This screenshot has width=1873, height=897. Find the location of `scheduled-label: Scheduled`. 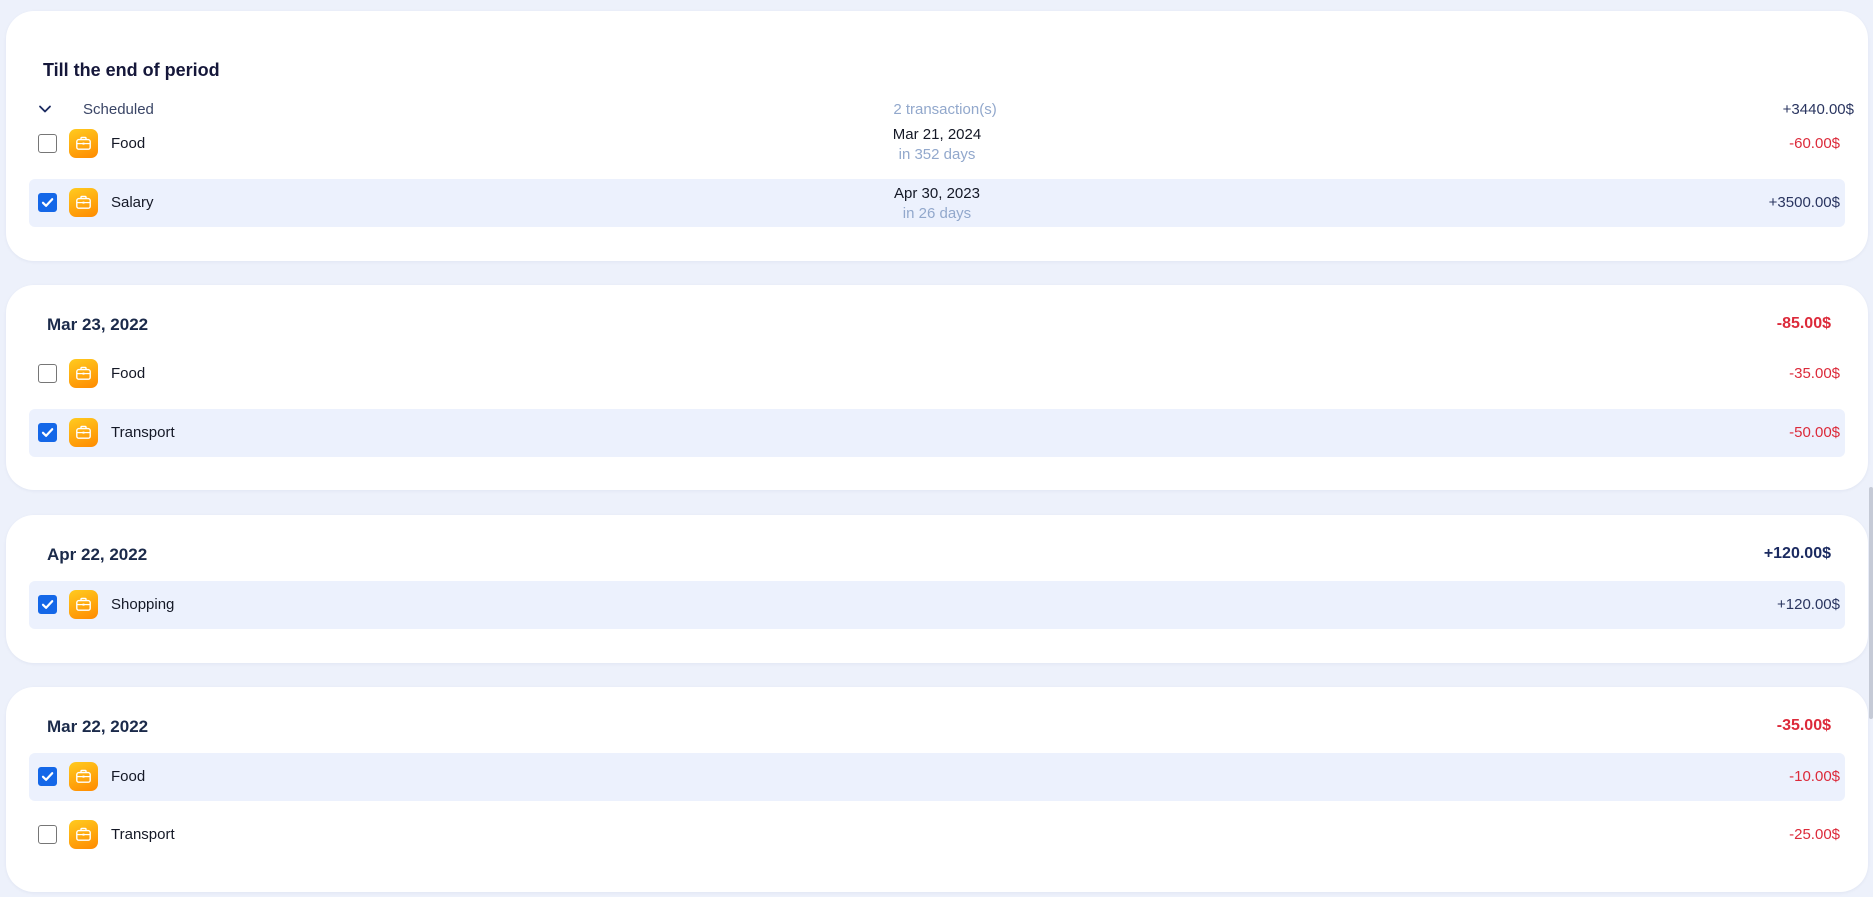

scheduled-label: Scheduled is located at coordinates (118, 109).